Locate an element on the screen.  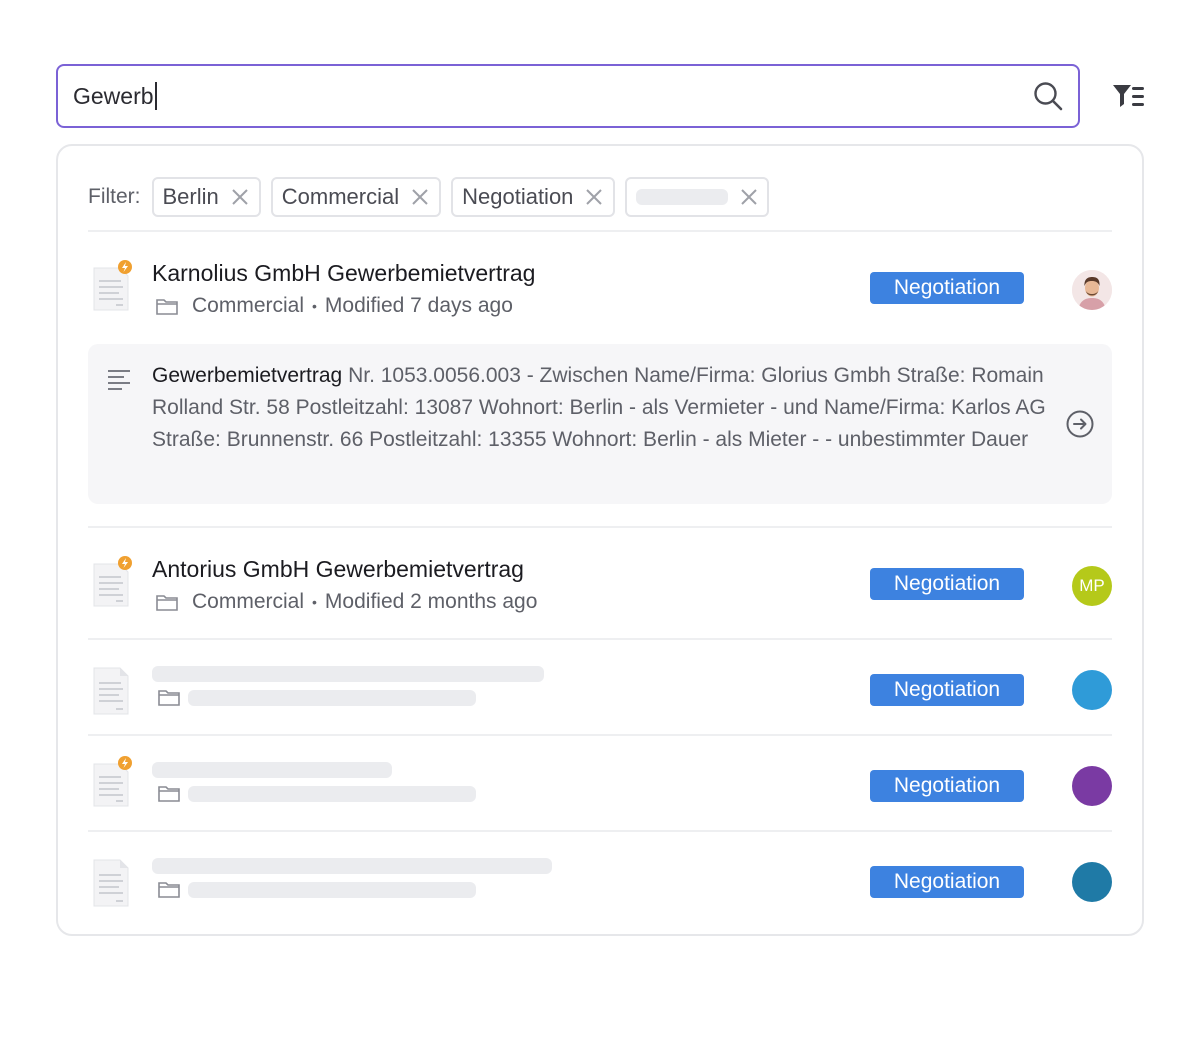
result-title: Karnolius GmbH Gewerbemietvertrag is located at coordinates (343, 273).